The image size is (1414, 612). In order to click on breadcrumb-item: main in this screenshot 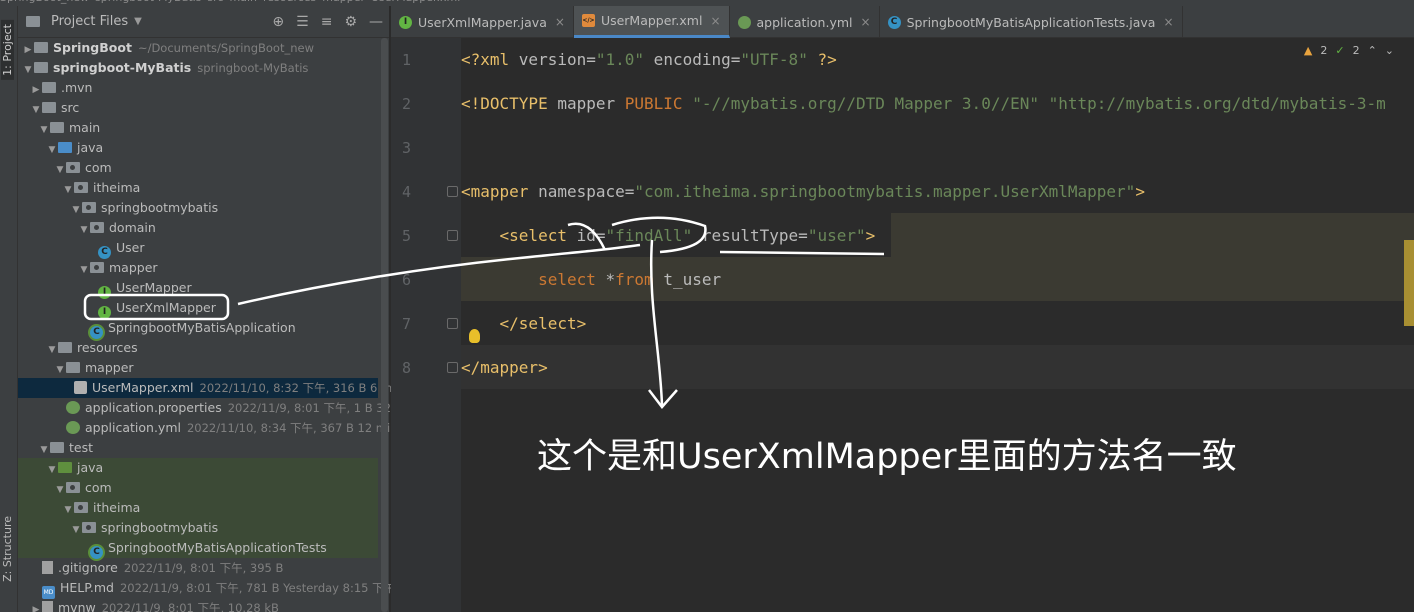, I will do `click(242, 1)`.